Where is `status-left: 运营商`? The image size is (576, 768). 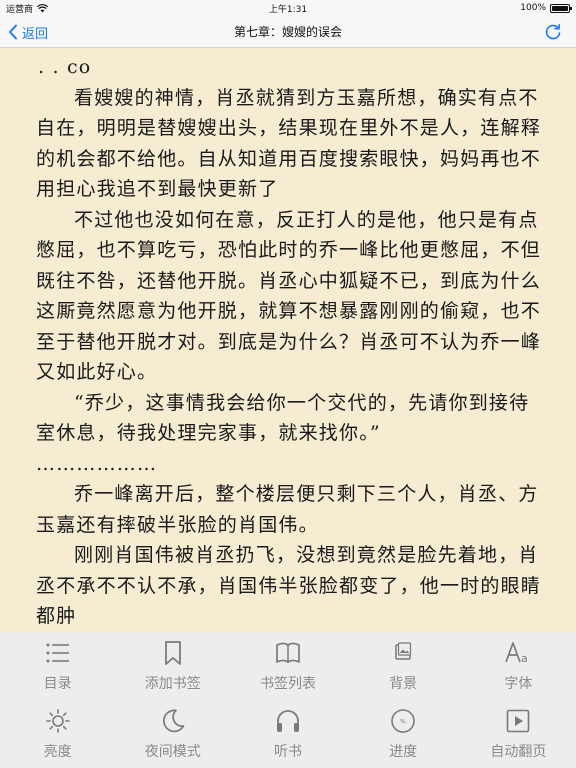
status-left: 运营商 is located at coordinates (27, 8).